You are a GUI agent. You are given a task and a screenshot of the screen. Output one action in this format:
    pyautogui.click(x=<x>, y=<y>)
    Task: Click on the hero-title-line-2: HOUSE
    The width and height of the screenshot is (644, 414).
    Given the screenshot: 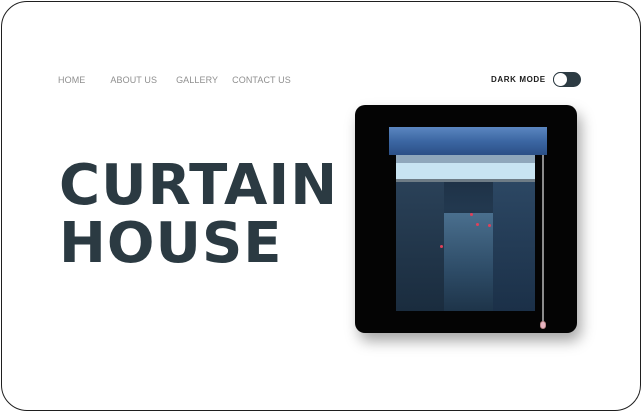 What is the action you would take?
    pyautogui.click(x=171, y=243)
    